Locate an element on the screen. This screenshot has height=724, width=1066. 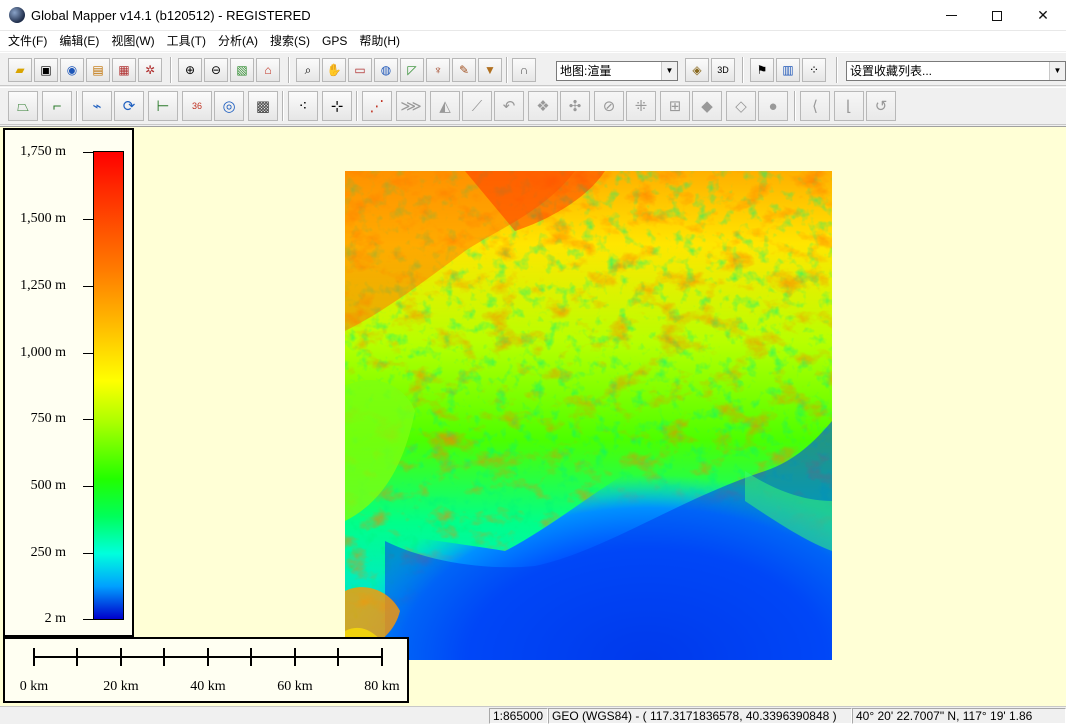
globe-icon: ◉ is located at coordinates (72, 70).